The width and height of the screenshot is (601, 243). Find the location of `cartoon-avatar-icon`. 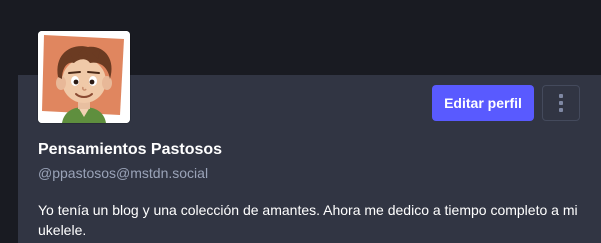

cartoon-avatar-icon is located at coordinates (84, 77).